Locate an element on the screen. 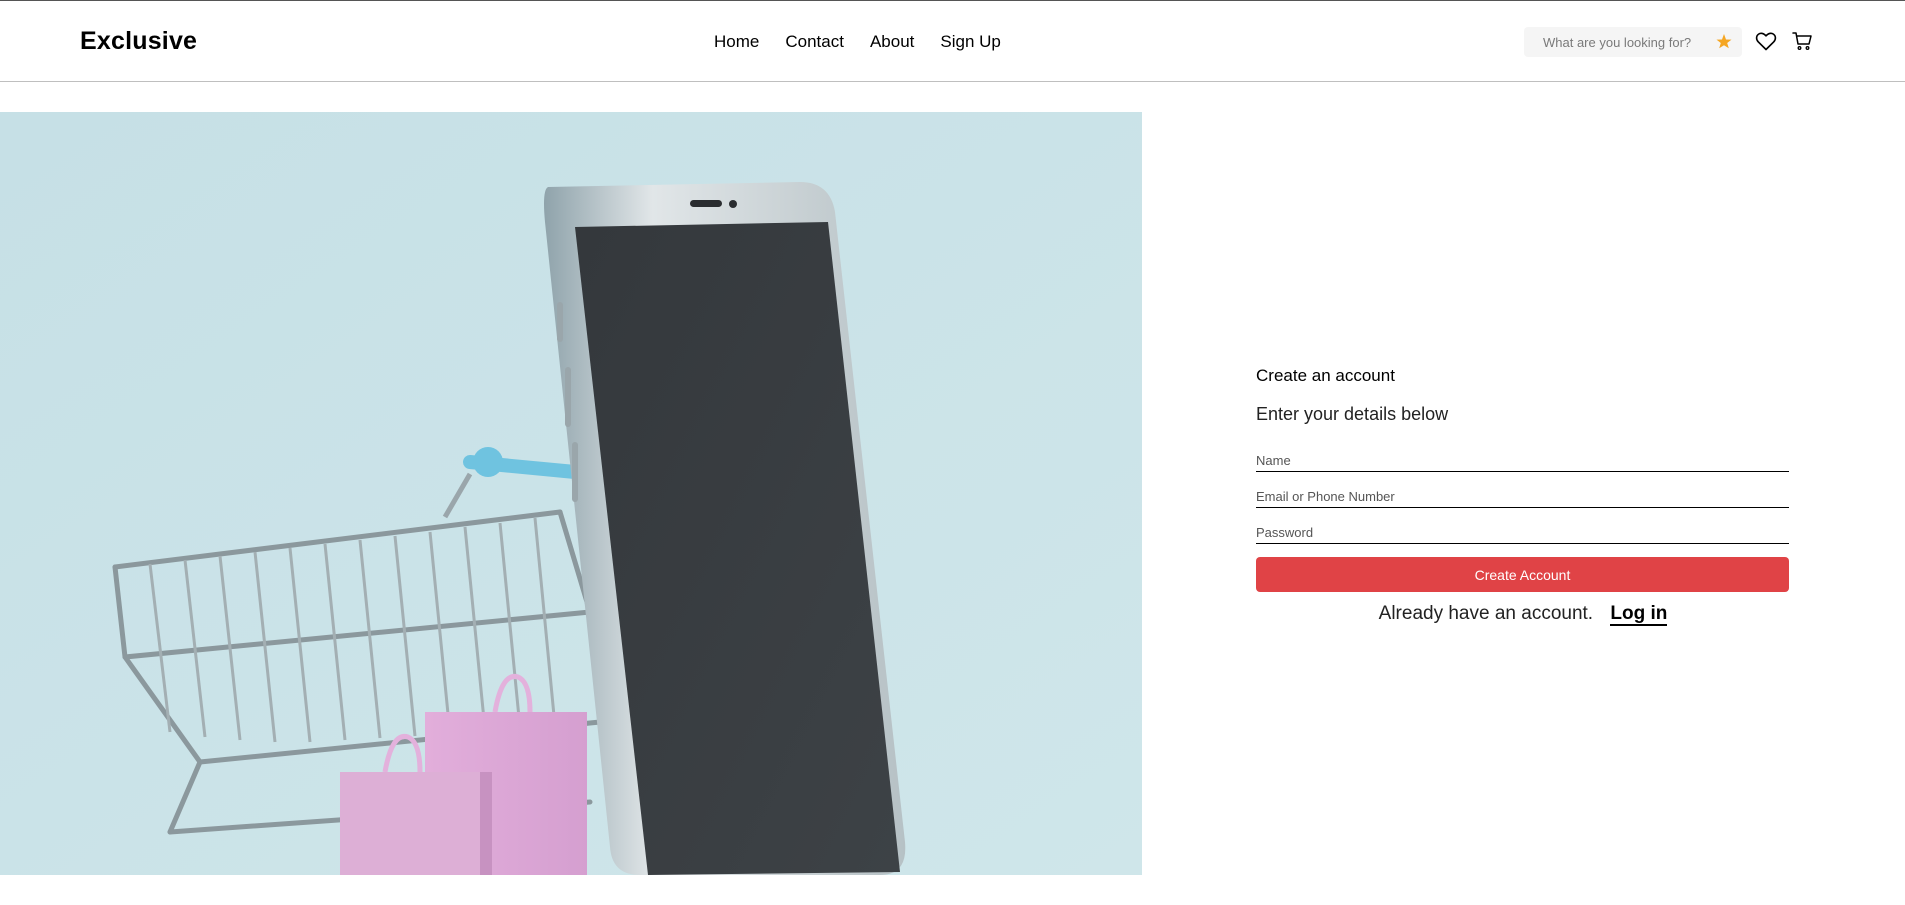 This screenshot has width=1905, height=905. nav-contact: Contact is located at coordinates (814, 42).